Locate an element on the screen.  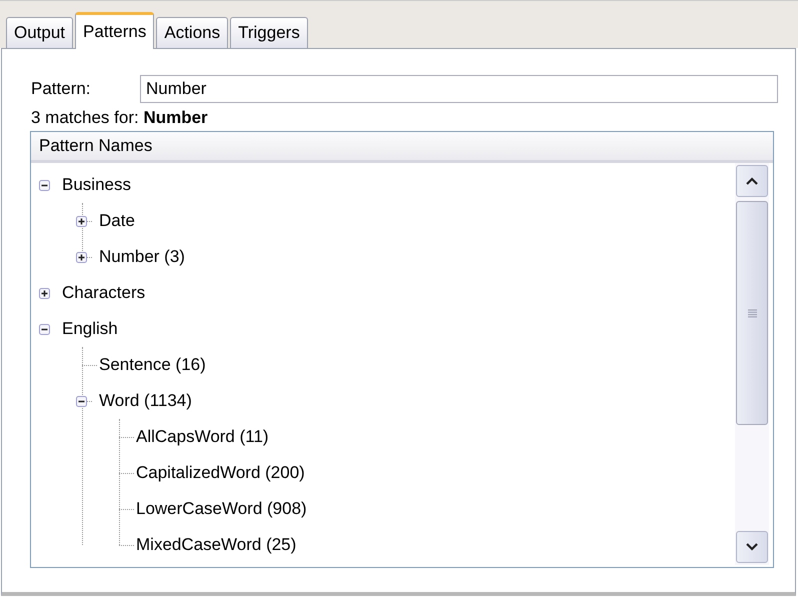
match-summary: 3 matches for: Number is located at coordinates (119, 118).